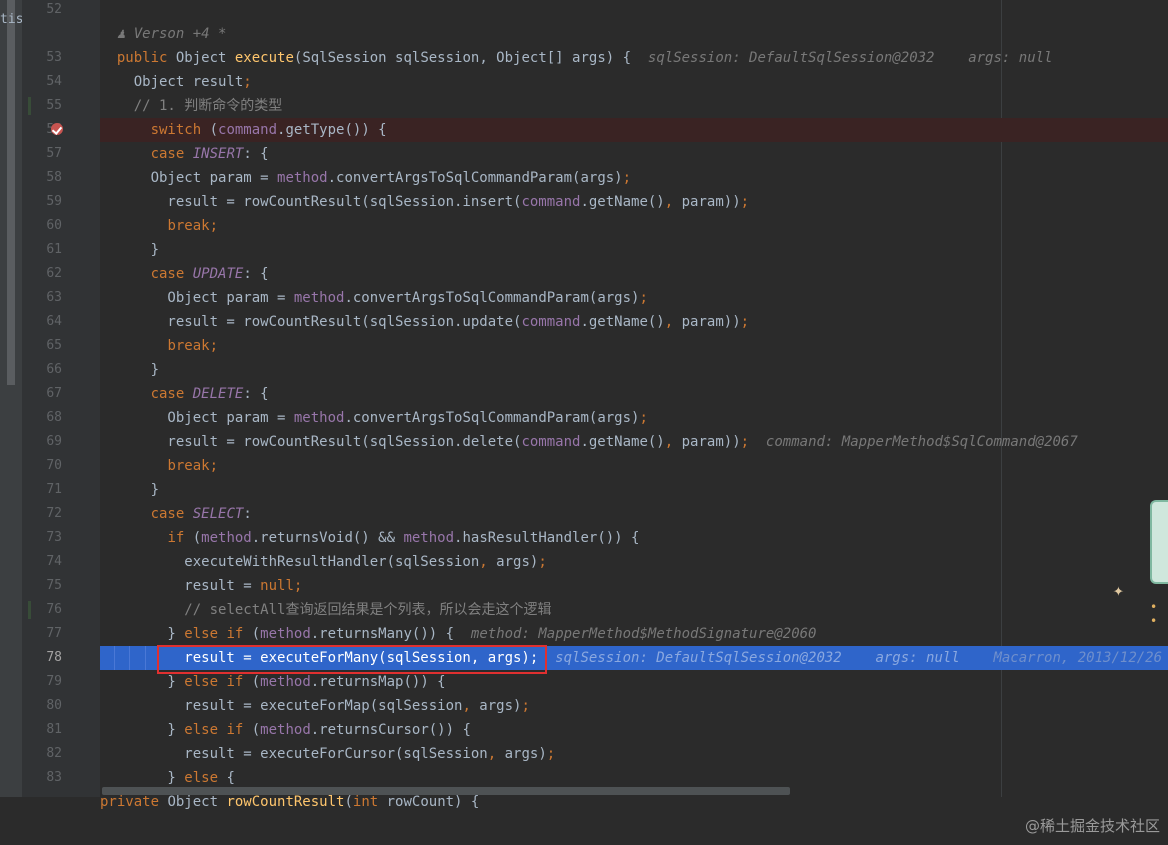  What do you see at coordinates (54, 513) in the screenshot?
I see `line-number: 72` at bounding box center [54, 513].